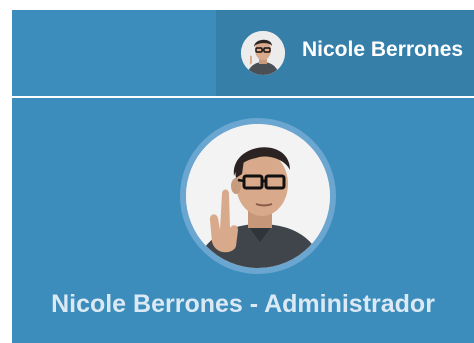 This screenshot has width=474, height=343. Describe the element at coordinates (258, 196) in the screenshot. I see `user-avatar-large-icon` at that location.